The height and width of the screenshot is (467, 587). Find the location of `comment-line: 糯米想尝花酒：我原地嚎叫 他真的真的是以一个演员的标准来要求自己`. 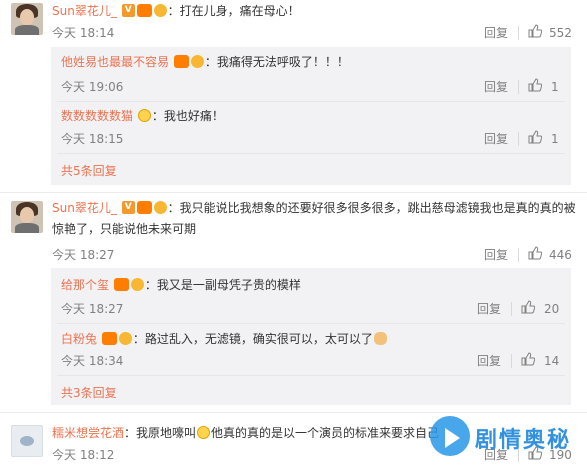

comment-line: 糯米想尝花酒：我原地嚎叫 他真的真的是以一个演员的标准来要求自己 is located at coordinates (245, 433).